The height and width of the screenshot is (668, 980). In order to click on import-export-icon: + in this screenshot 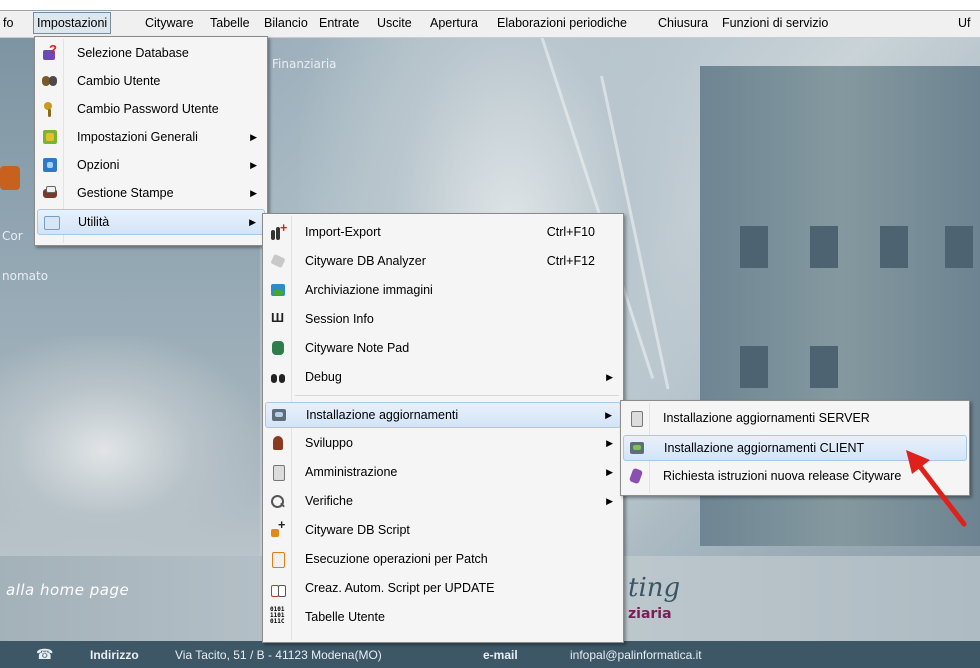, I will do `click(278, 230)`.